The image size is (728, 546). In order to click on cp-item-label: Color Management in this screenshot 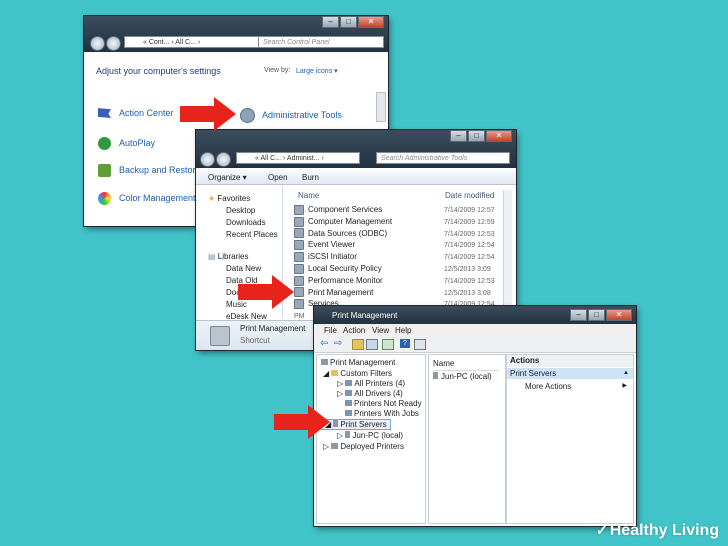, I will do `click(157, 197)`.